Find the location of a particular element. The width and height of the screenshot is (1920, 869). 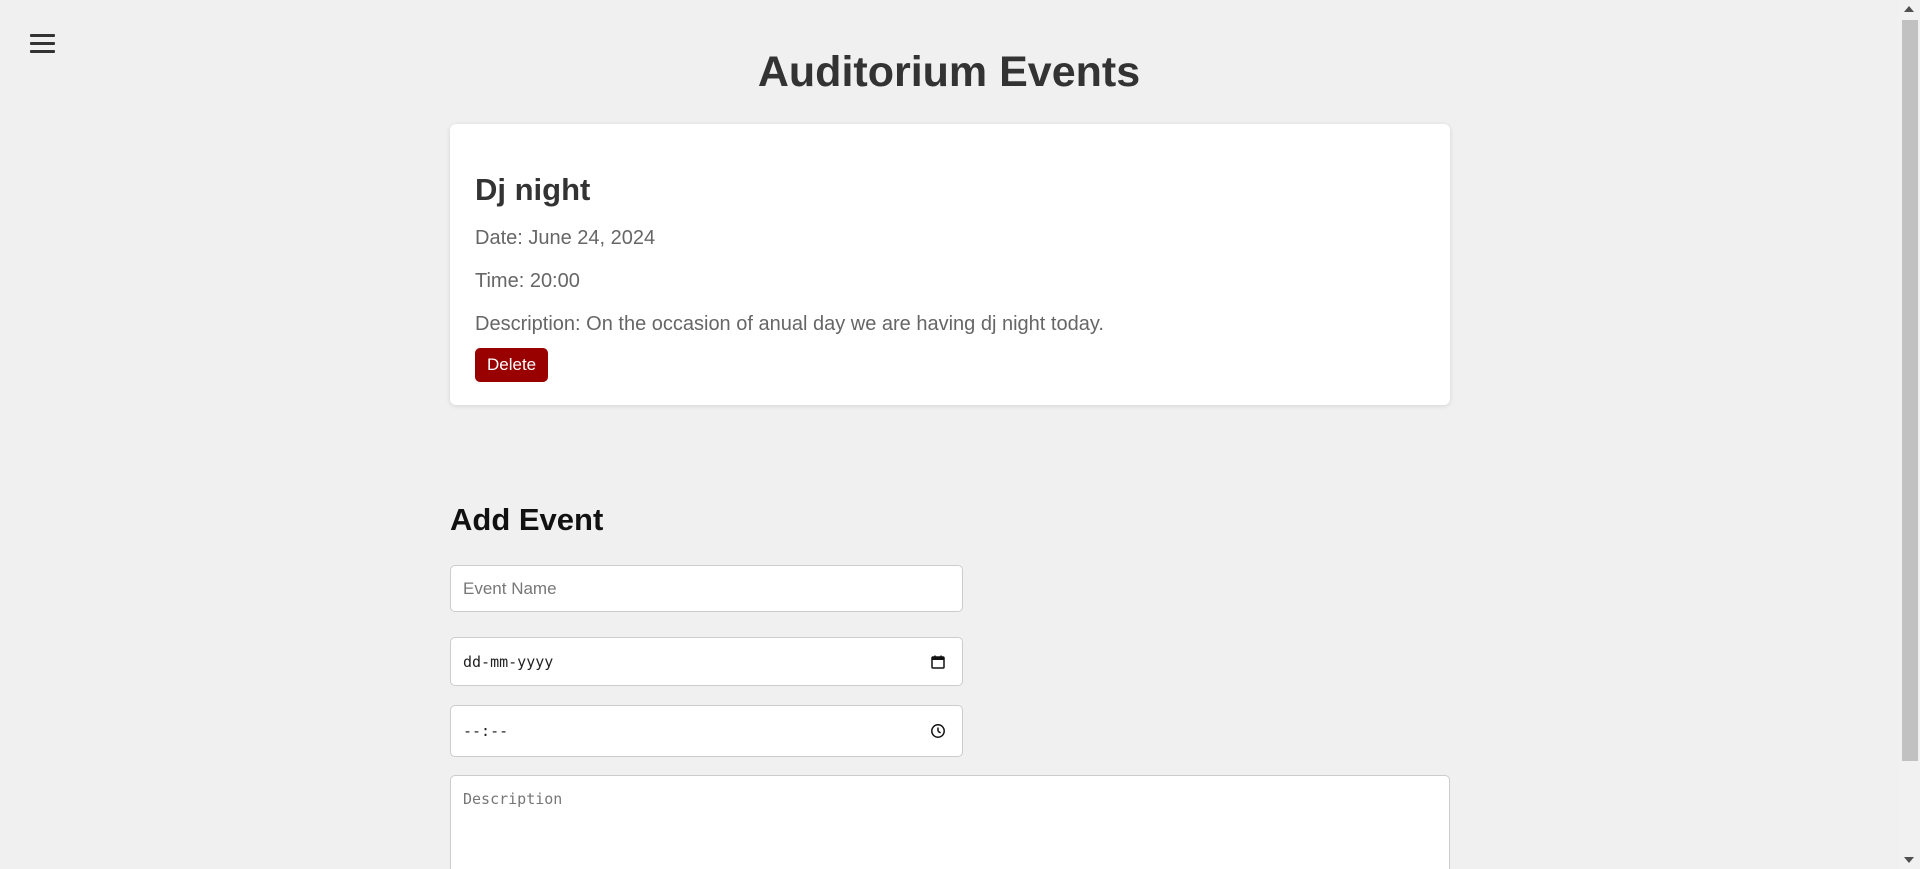

event-name-input: Event Name is located at coordinates (706, 588).